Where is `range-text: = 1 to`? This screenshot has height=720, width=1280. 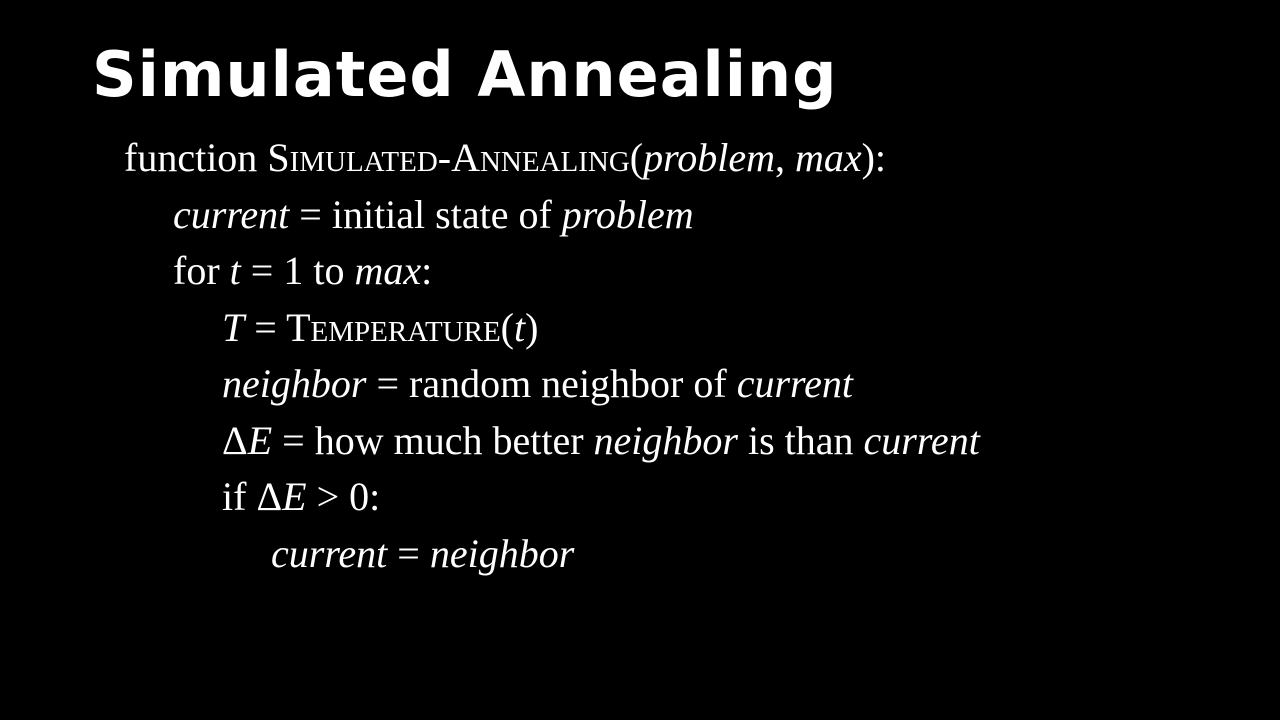
range-text: = 1 to is located at coordinates (297, 270).